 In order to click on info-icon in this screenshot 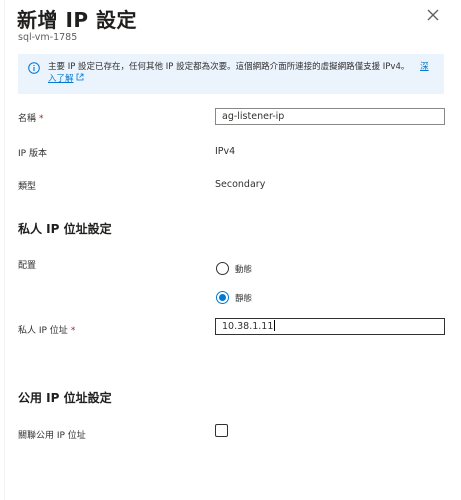, I will do `click(34, 68)`.